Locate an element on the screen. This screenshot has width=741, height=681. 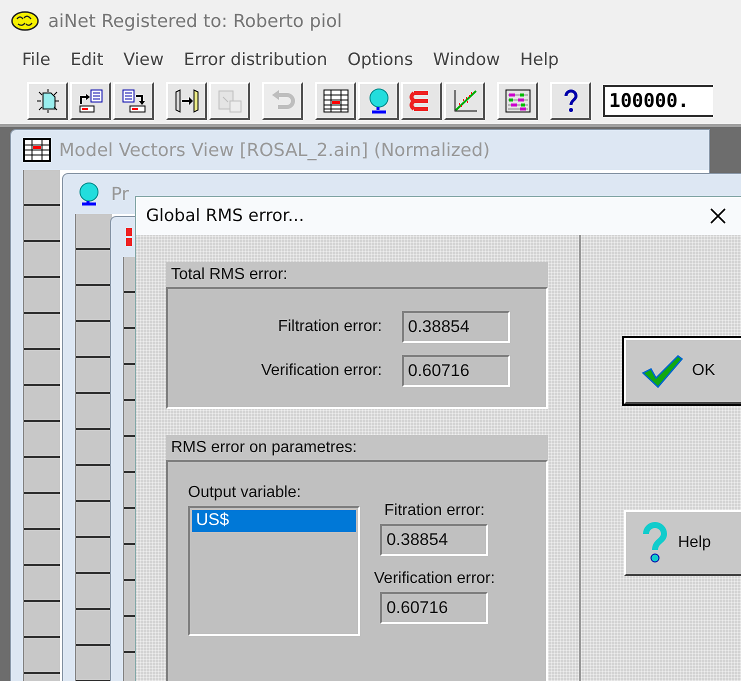
list-label: Output variable: is located at coordinates (245, 493).